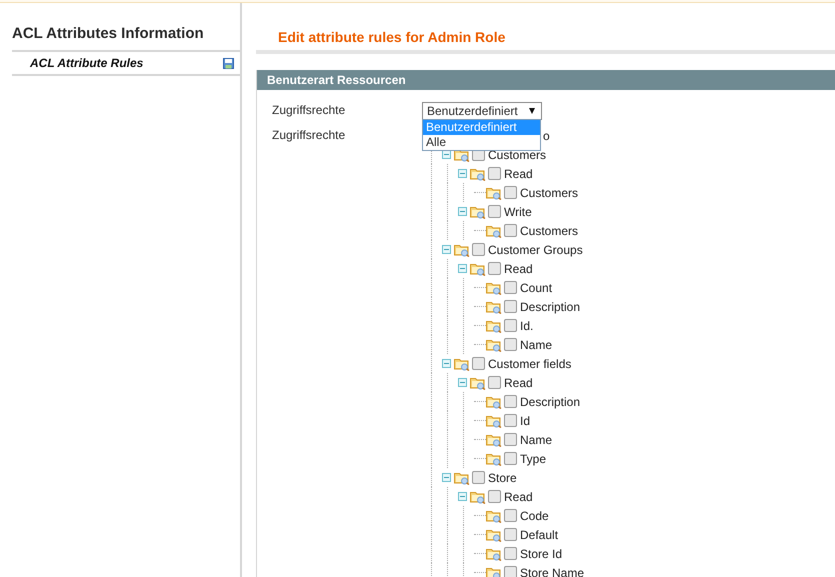  Describe the element at coordinates (502, 477) in the screenshot. I see `tree-item-label: Store` at that location.